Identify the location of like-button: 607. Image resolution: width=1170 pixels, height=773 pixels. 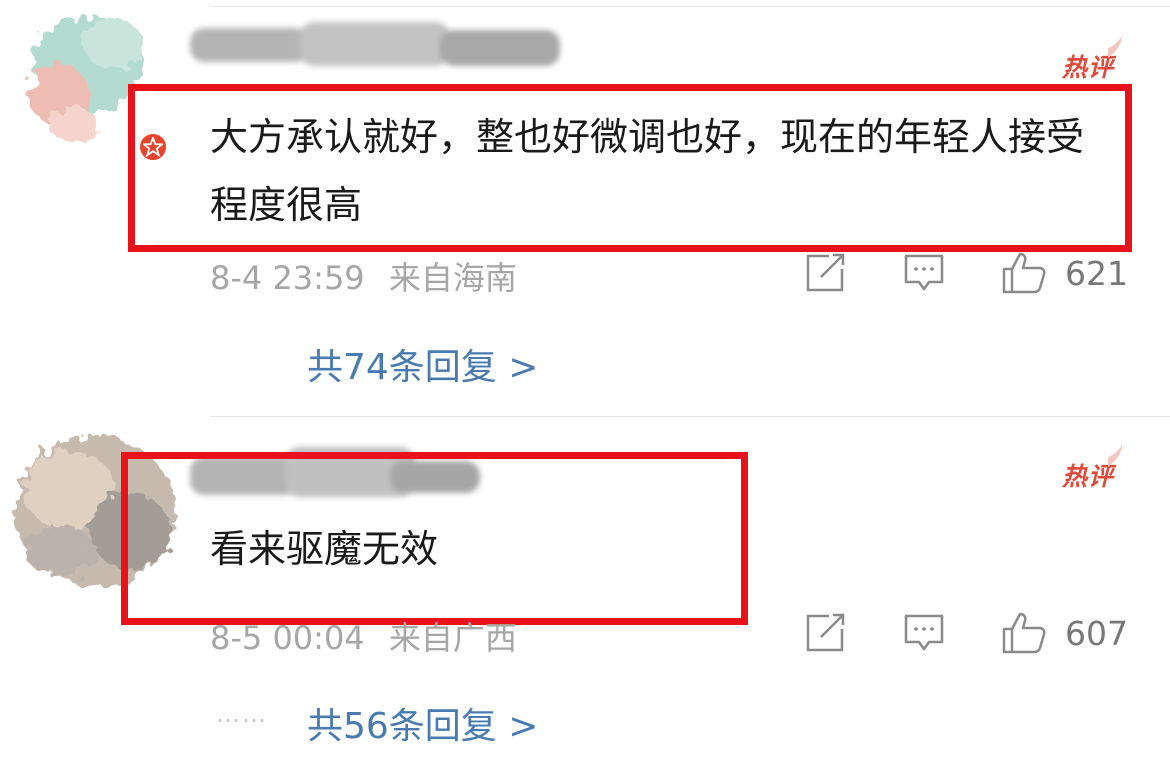
(1064, 633).